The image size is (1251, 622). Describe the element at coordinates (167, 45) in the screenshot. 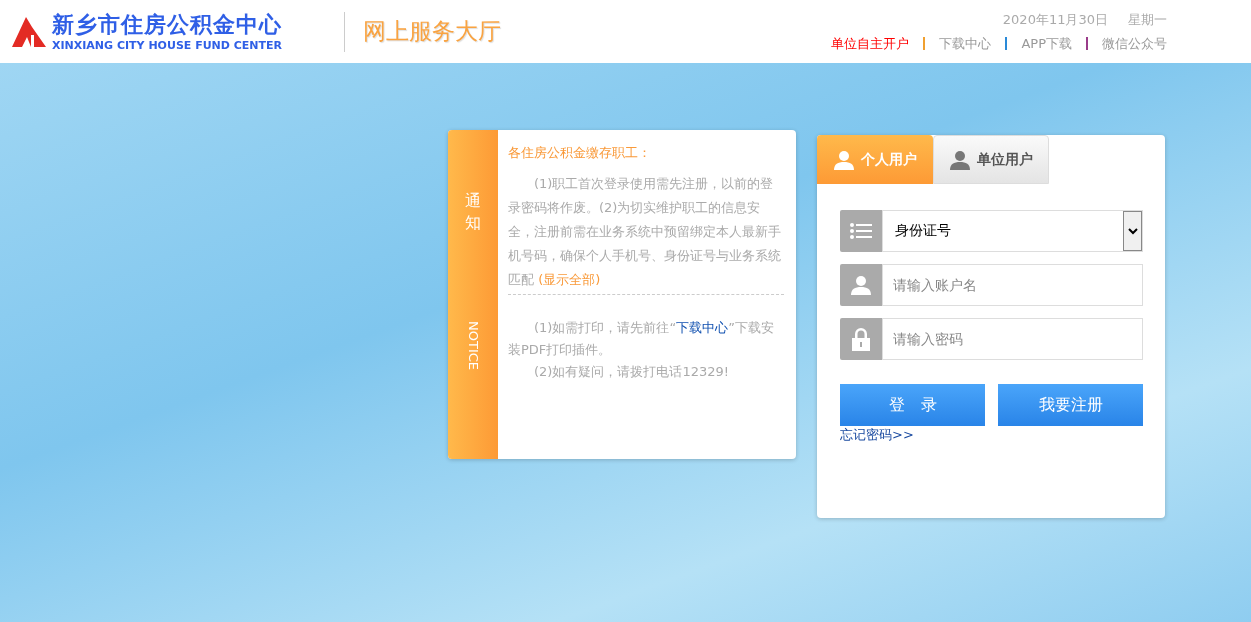

I see `logo-subtitle: XINXIANG CITY HOUSE FUND CENTER` at that location.